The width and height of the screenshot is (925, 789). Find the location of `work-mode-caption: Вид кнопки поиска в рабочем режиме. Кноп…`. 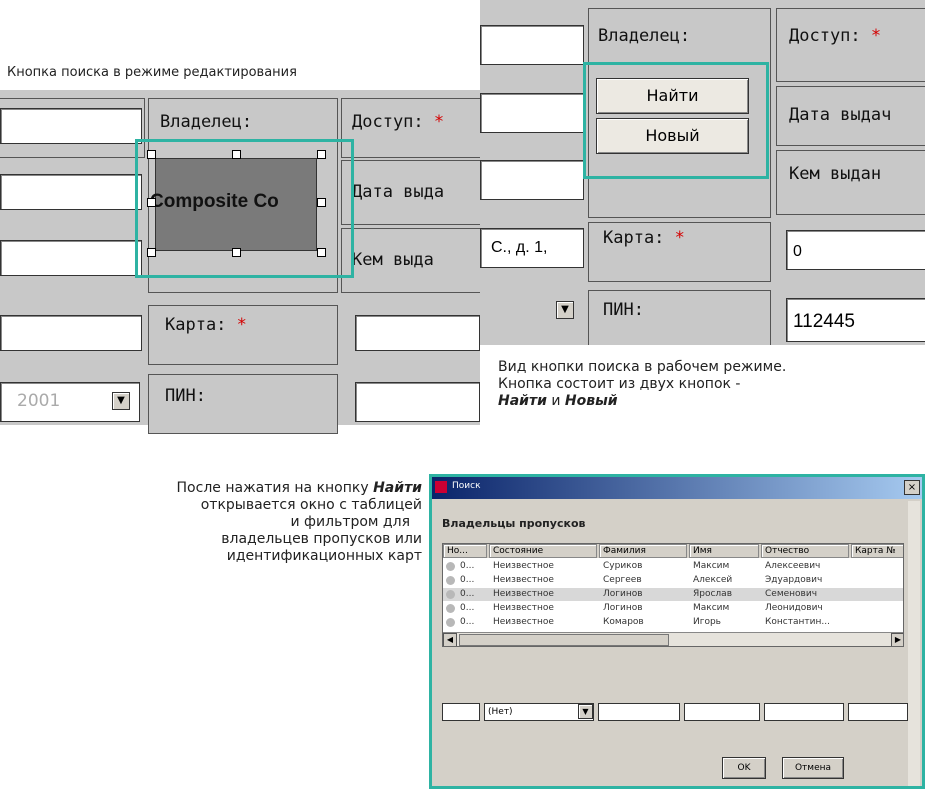

work-mode-caption: Вид кнопки поиска в рабочем режиме. Кноп… is located at coordinates (642, 384).